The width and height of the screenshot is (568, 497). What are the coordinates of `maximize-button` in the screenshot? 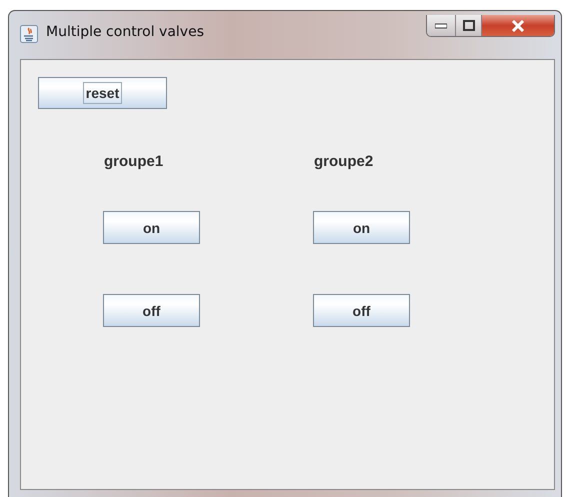 It's located at (468, 25).